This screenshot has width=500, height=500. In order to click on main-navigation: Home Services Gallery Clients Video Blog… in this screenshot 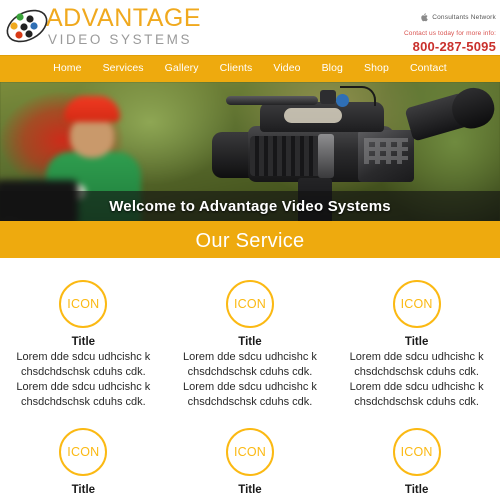, I will do `click(250, 67)`.